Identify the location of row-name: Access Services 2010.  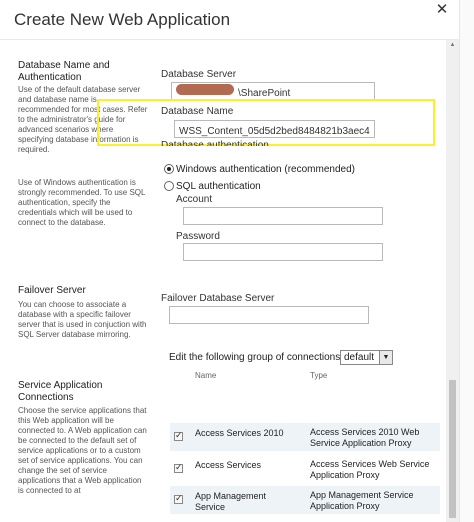
(239, 433).